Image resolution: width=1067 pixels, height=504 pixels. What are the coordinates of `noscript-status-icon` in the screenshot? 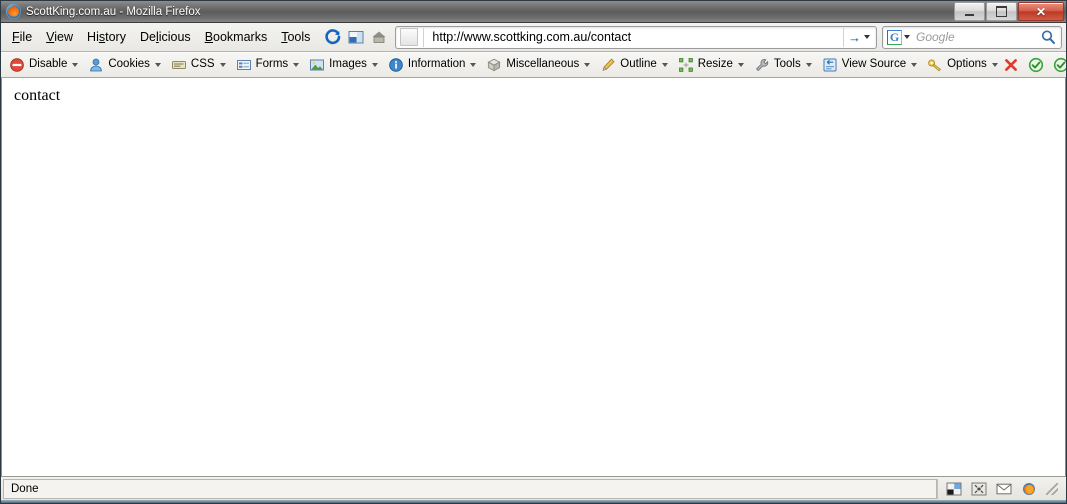 It's located at (979, 489).